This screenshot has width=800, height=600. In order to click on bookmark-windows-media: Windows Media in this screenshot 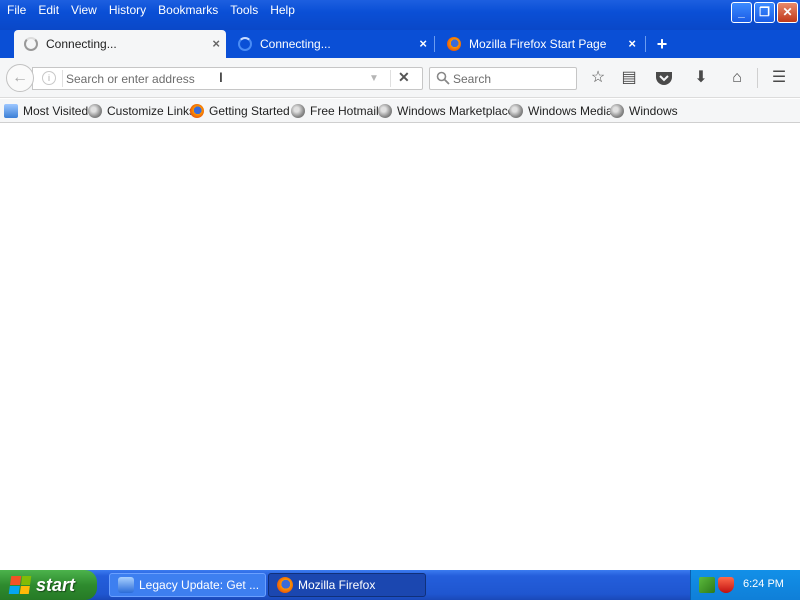, I will do `click(561, 111)`.